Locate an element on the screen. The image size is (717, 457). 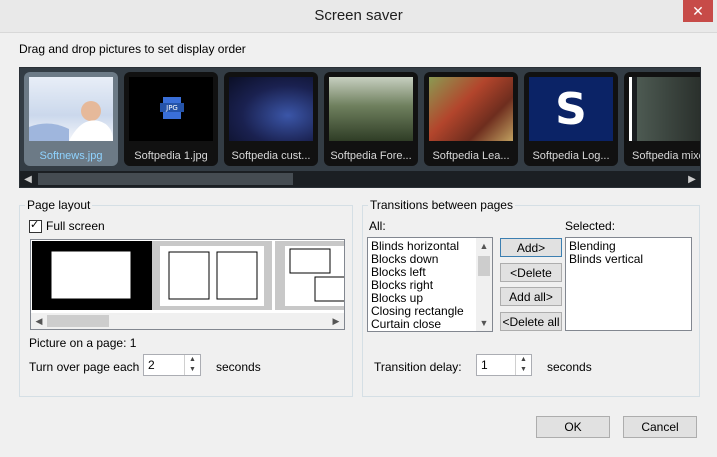
full-screen-label: Full screen is located at coordinates (75, 226).